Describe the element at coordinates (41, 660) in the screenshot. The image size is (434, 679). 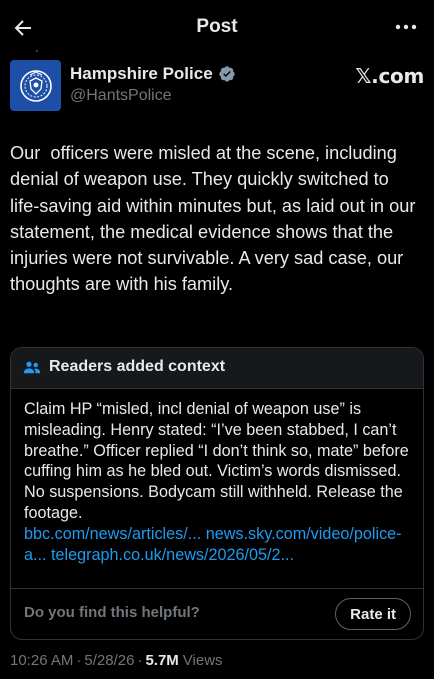
I see `post-time: 10:26 AM` at that location.